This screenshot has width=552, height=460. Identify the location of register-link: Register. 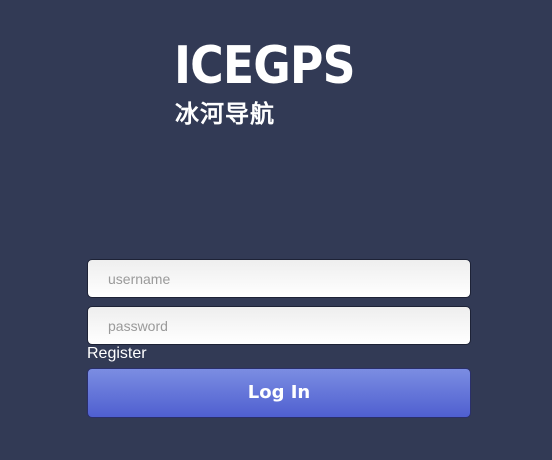
(117, 354).